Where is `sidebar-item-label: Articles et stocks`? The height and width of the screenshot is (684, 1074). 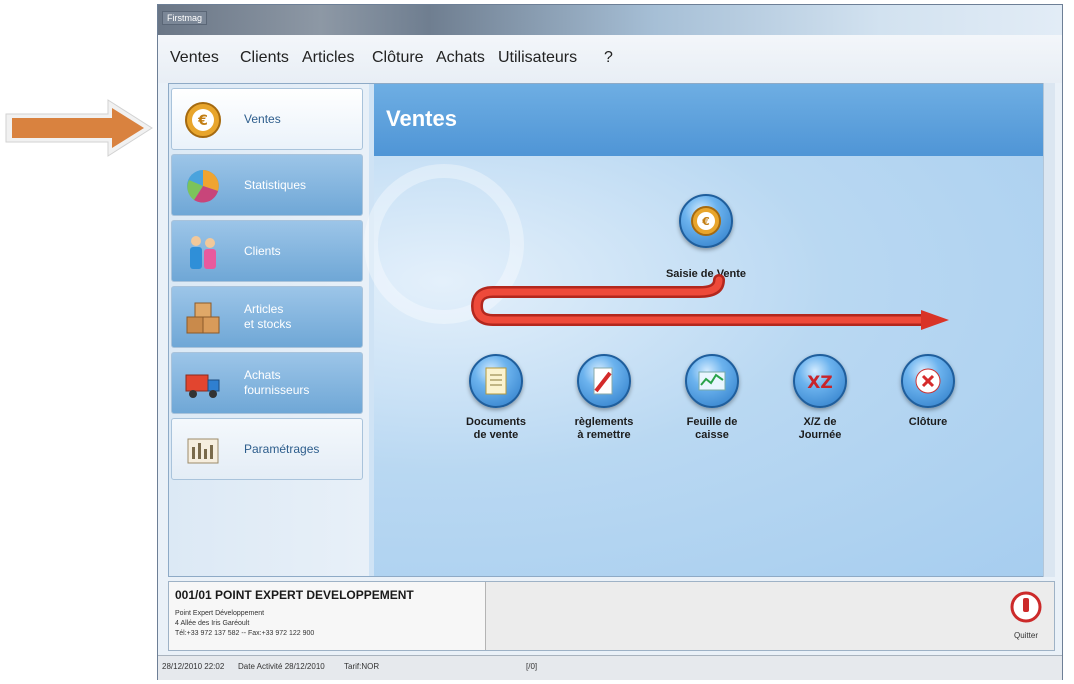
sidebar-item-label: Articles et stocks is located at coordinates (268, 316).